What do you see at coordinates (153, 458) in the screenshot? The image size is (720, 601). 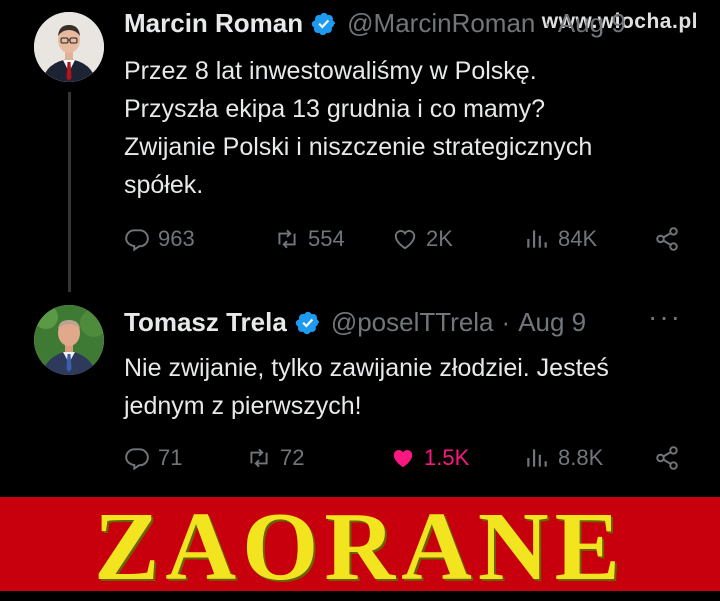 I see `reply-button: 71` at bounding box center [153, 458].